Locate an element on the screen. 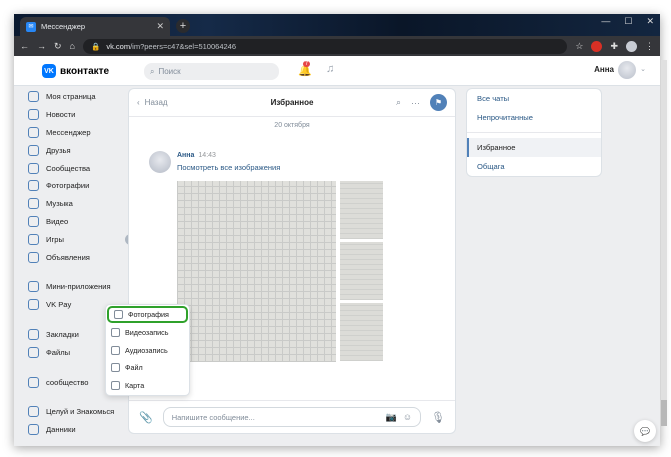  sidebar-item: Музыка is located at coordinates (83, 204).